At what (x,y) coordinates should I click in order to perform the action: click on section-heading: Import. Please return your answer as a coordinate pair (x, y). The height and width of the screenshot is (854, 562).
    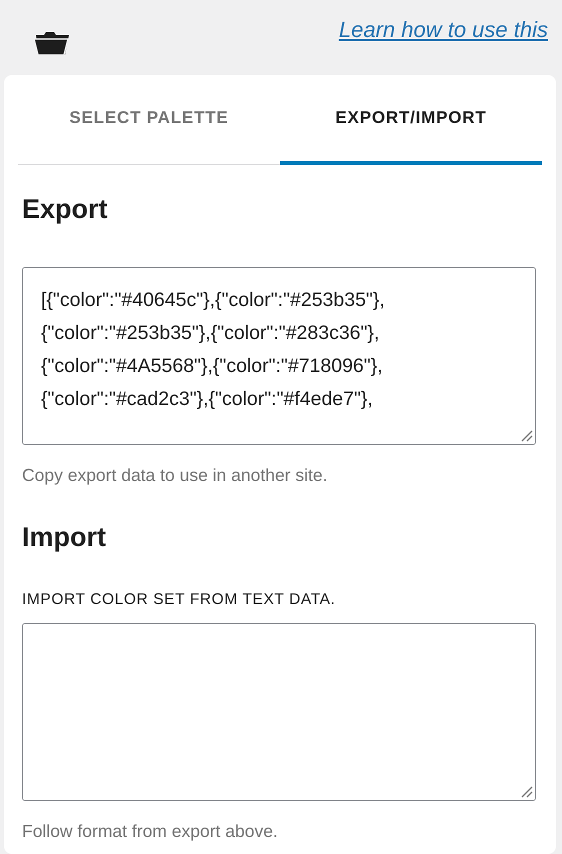
    Looking at the image, I should click on (64, 537).